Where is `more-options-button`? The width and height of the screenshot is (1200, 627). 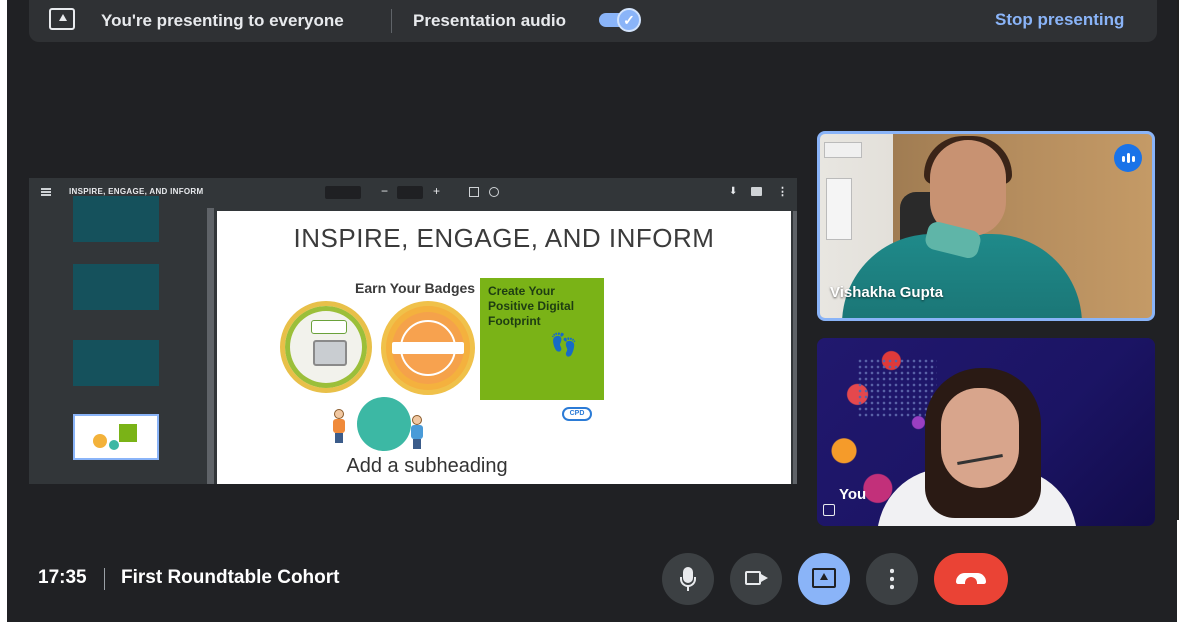 more-options-button is located at coordinates (892, 579).